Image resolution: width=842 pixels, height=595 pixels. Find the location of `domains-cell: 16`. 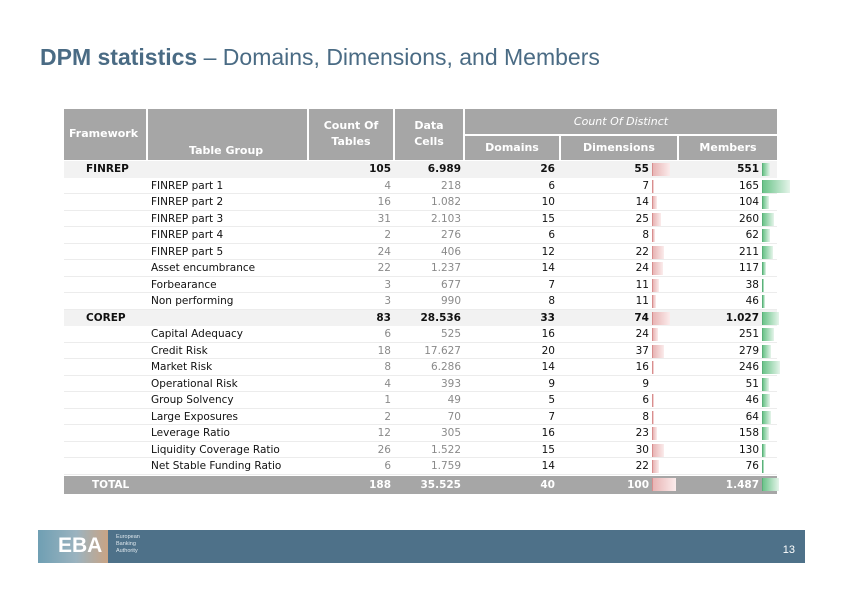

domains-cell: 16 is located at coordinates (548, 334).